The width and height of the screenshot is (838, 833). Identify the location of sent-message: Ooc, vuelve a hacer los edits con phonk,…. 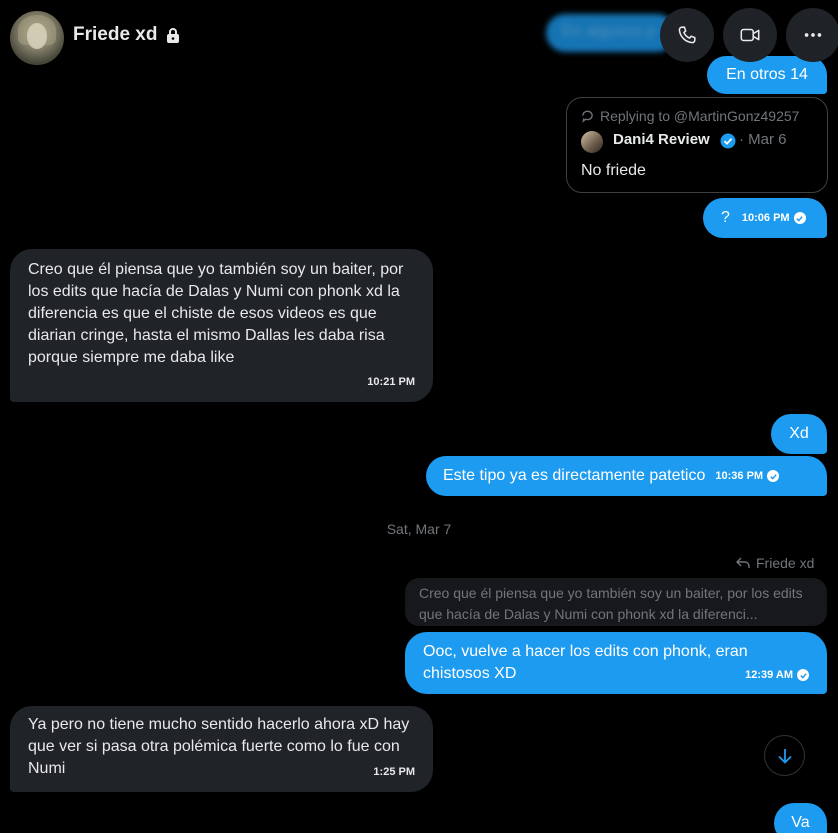
(616, 663).